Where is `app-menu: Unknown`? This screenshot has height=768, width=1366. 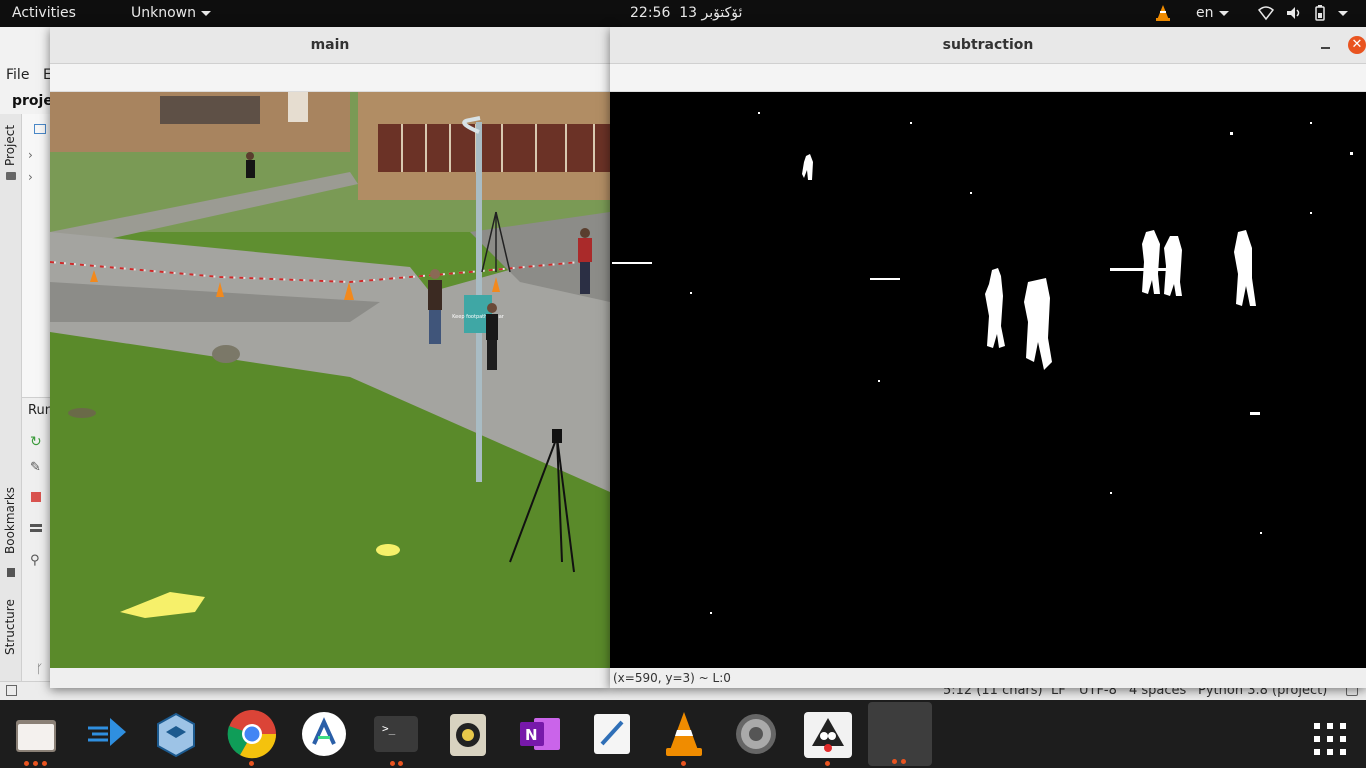 app-menu: Unknown is located at coordinates (171, 13).